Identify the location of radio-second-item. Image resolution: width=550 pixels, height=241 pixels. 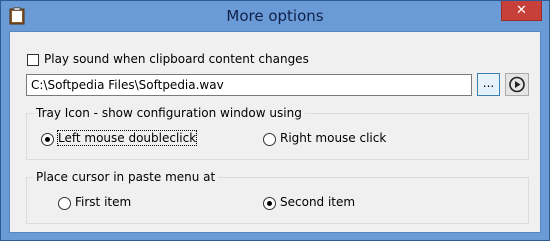
(269, 203).